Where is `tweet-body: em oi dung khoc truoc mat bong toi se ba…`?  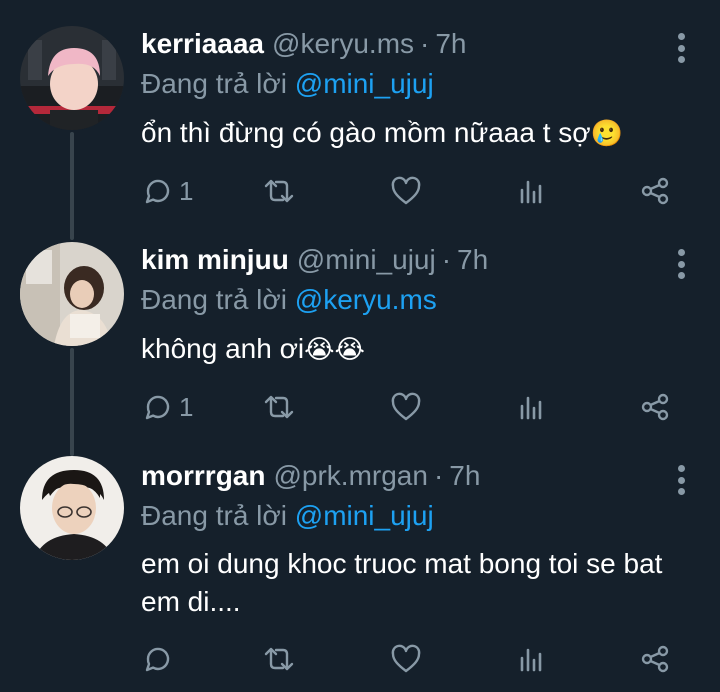
tweet-body: em oi dung khoc truoc mat bong toi se ba… is located at coordinates (402, 582).